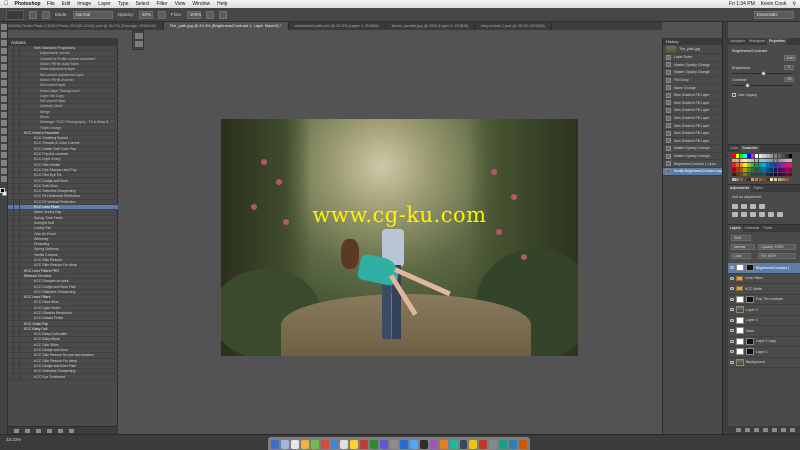 This screenshot has width=800, height=450. I want to click on brush-tool-icon, so click(4, 83).